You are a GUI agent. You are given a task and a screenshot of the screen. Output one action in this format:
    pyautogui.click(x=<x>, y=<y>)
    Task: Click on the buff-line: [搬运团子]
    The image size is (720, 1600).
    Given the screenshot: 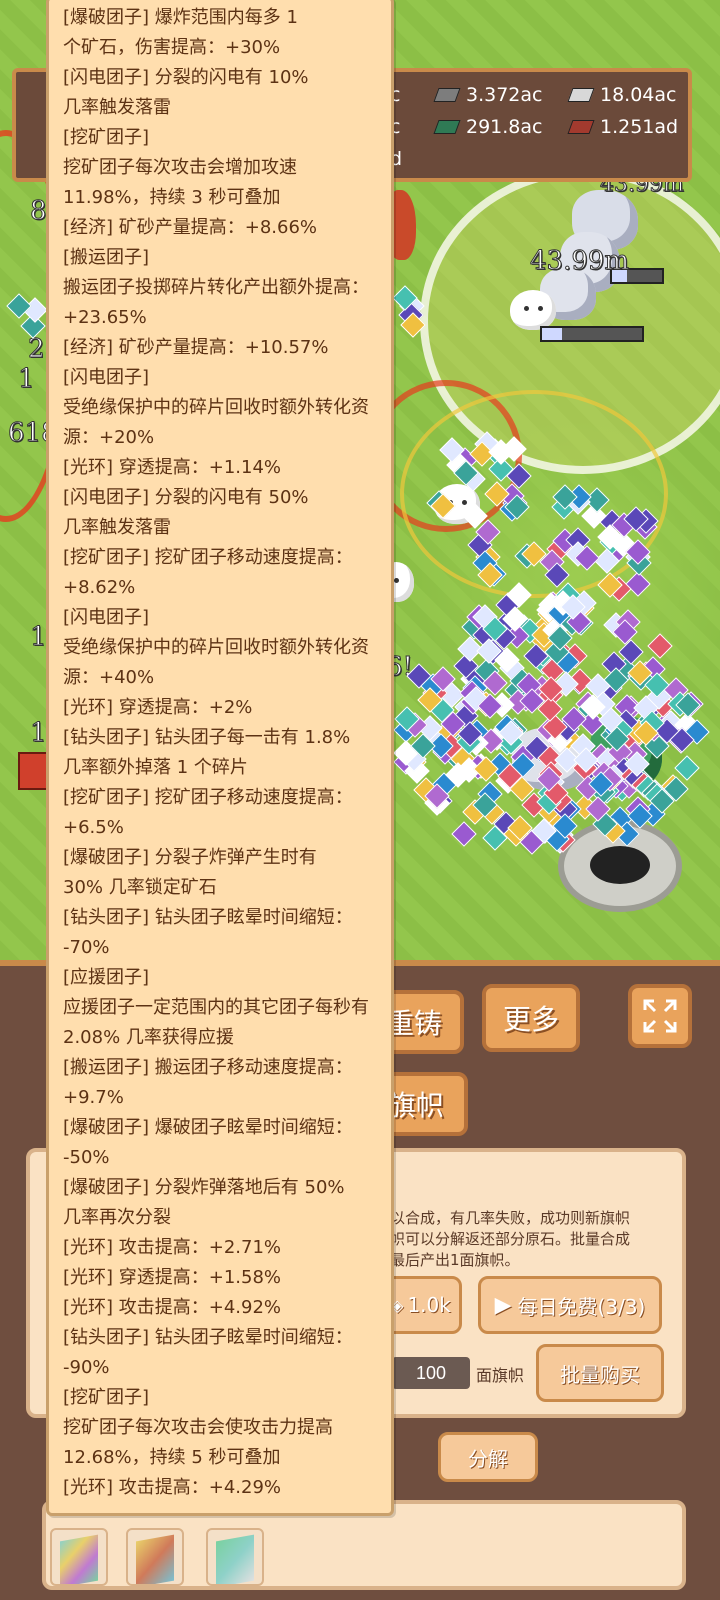 What is the action you would take?
    pyautogui.click(x=106, y=257)
    